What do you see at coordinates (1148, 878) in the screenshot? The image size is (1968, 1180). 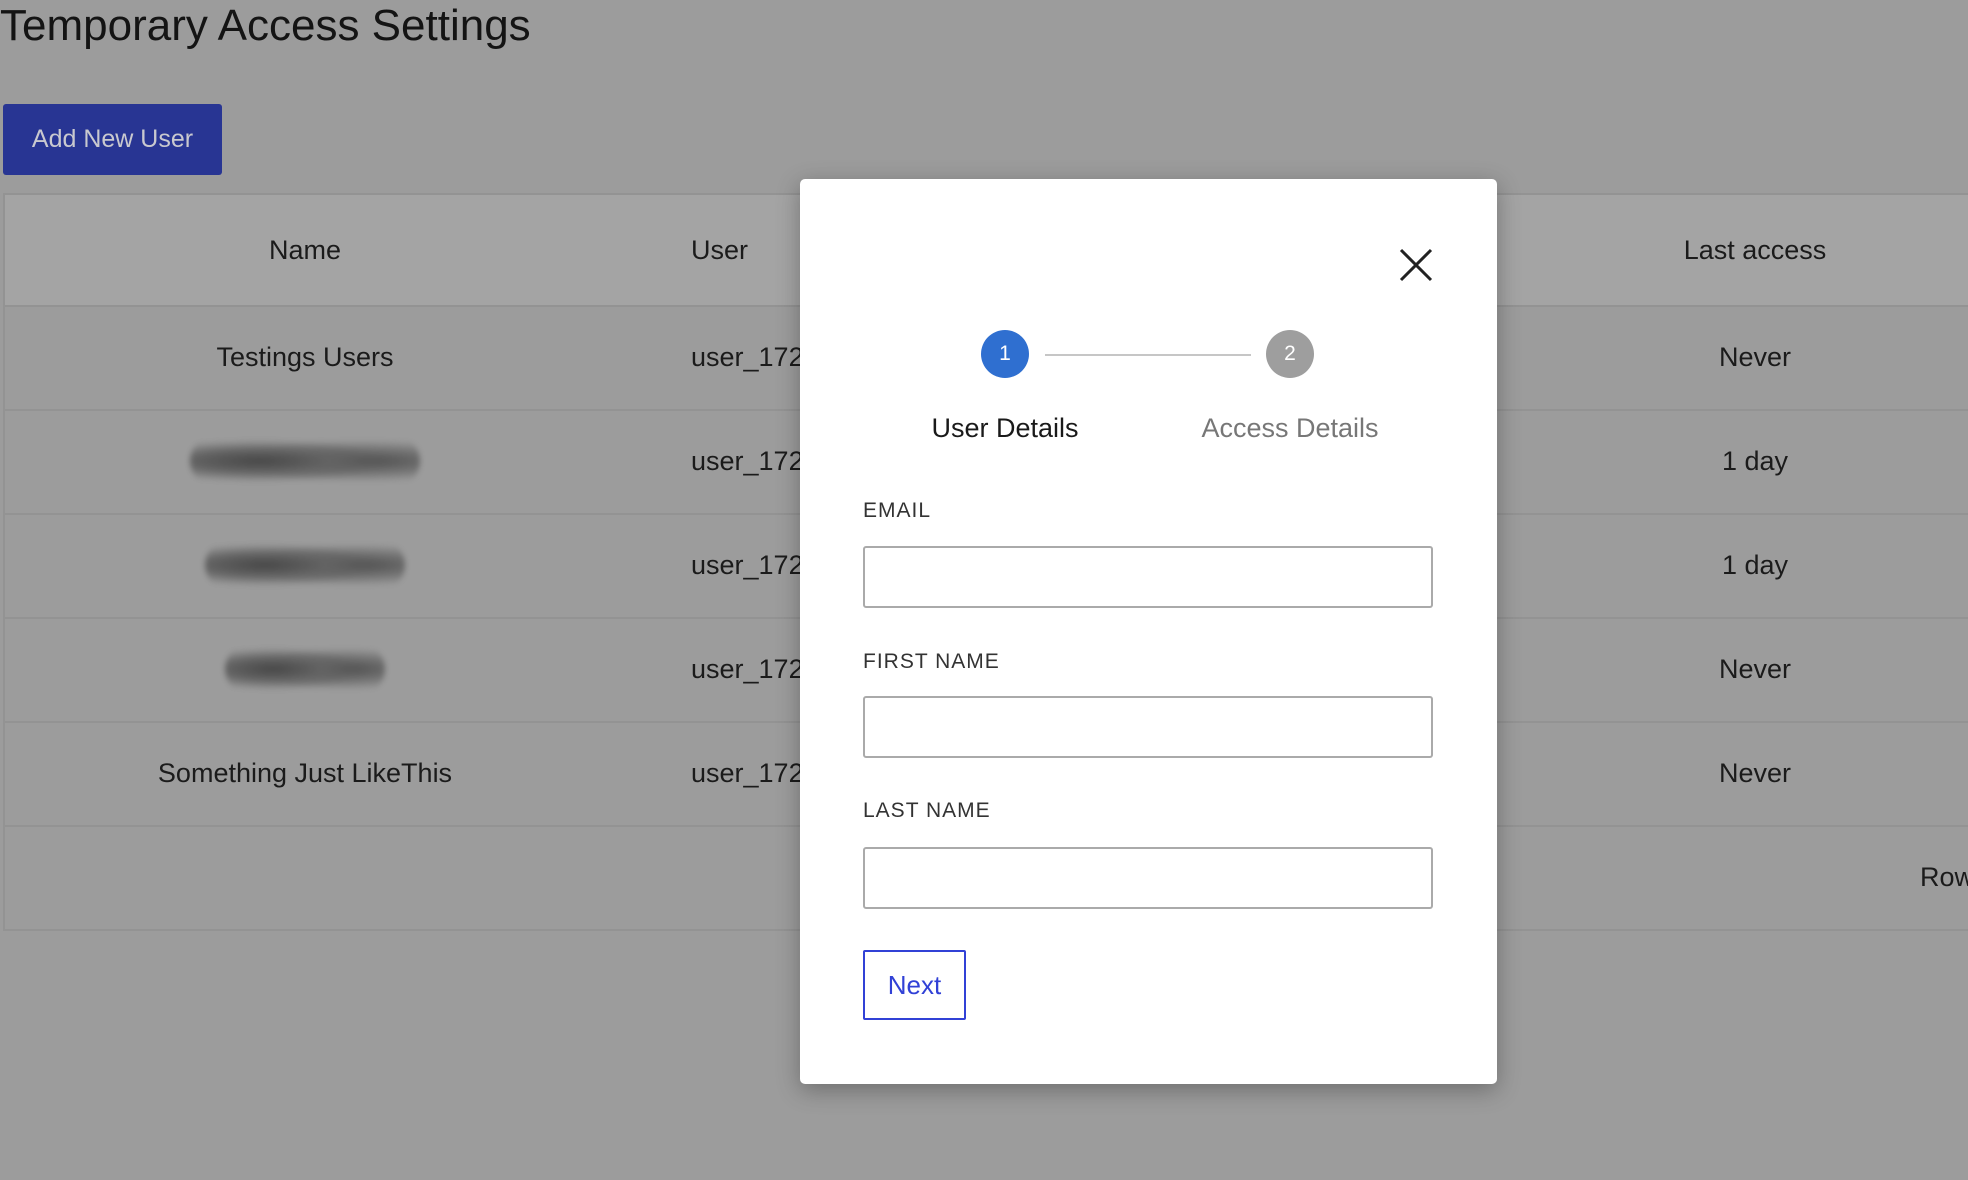 I see `last-name-field` at bounding box center [1148, 878].